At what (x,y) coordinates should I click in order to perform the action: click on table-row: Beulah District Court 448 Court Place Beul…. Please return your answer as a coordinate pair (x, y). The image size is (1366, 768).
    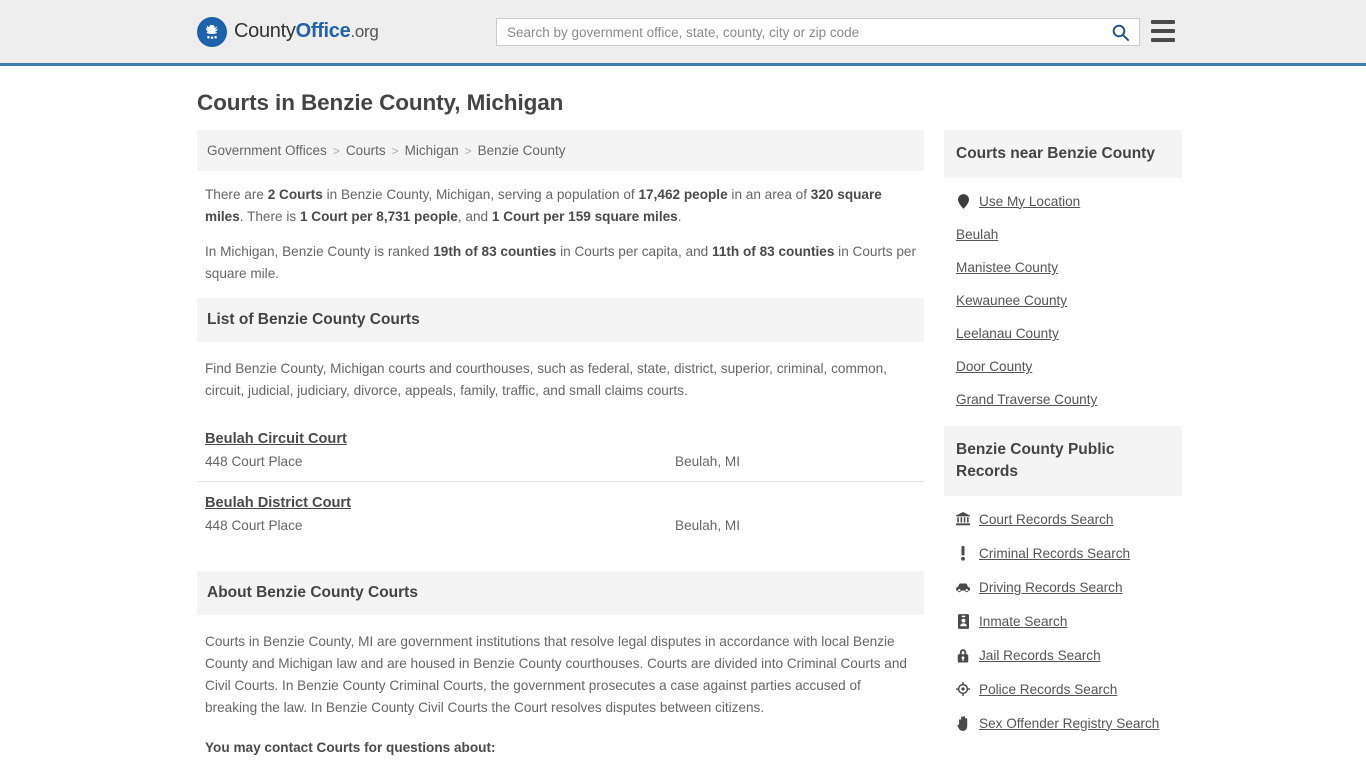
    Looking at the image, I should click on (560, 513).